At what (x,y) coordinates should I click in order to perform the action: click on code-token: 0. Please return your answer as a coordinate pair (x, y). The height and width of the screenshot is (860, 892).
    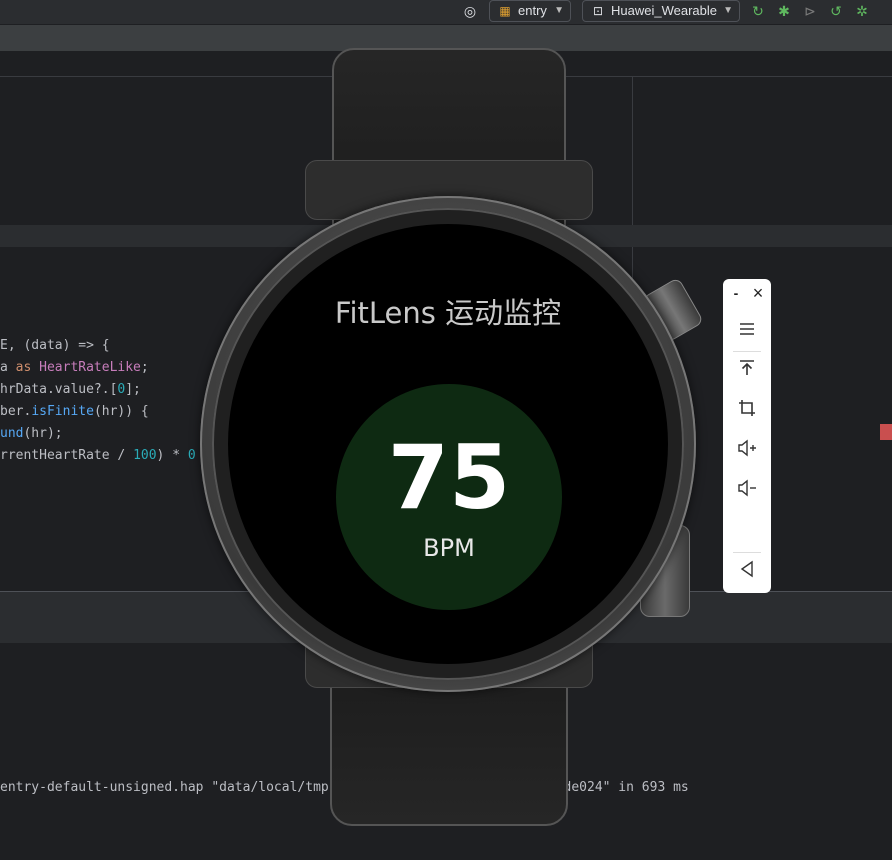
    Looking at the image, I should click on (191, 455).